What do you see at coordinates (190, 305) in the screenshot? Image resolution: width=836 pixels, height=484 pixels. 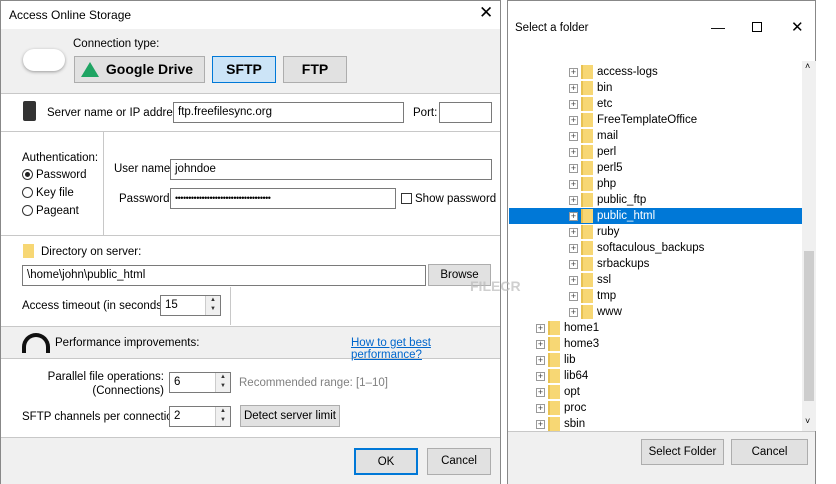 I see `timeout-input: 15 ▲ ▼` at bounding box center [190, 305].